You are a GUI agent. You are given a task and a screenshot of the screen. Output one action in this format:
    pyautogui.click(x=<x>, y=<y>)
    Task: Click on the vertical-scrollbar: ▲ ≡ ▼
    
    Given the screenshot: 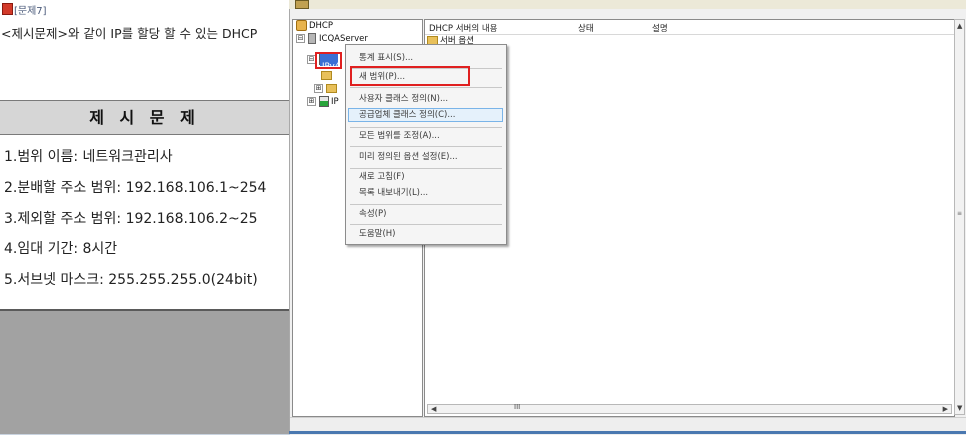 What is the action you would take?
    pyautogui.click(x=959, y=217)
    